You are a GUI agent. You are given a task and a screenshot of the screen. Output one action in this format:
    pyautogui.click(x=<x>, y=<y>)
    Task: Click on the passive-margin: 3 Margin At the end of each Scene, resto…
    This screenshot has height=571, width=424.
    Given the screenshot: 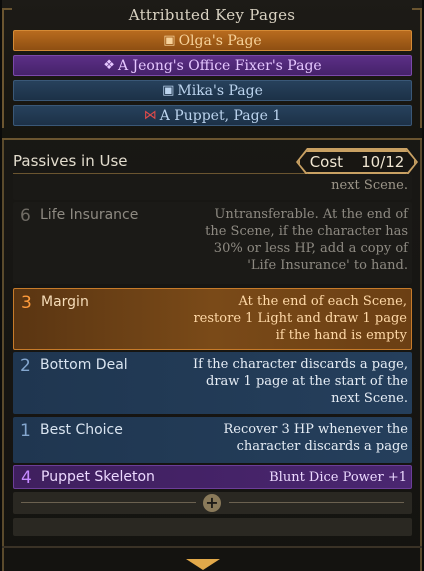 What is the action you would take?
    pyautogui.click(x=212, y=319)
    